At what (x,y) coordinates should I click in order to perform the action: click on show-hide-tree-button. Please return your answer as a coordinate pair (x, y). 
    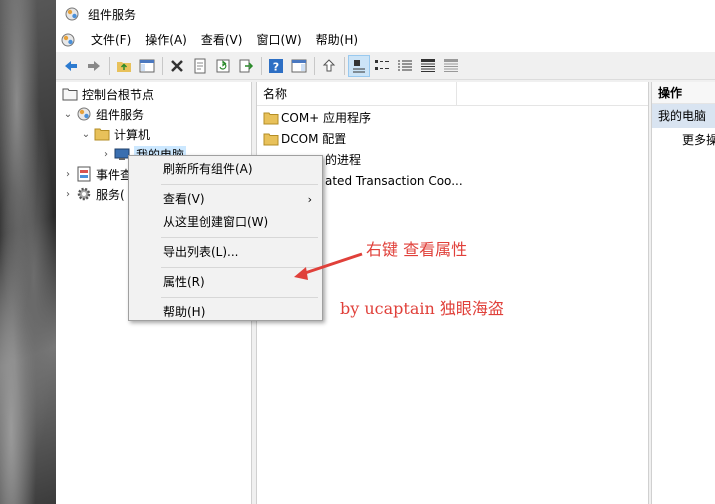
    Looking at the image, I should click on (147, 66).